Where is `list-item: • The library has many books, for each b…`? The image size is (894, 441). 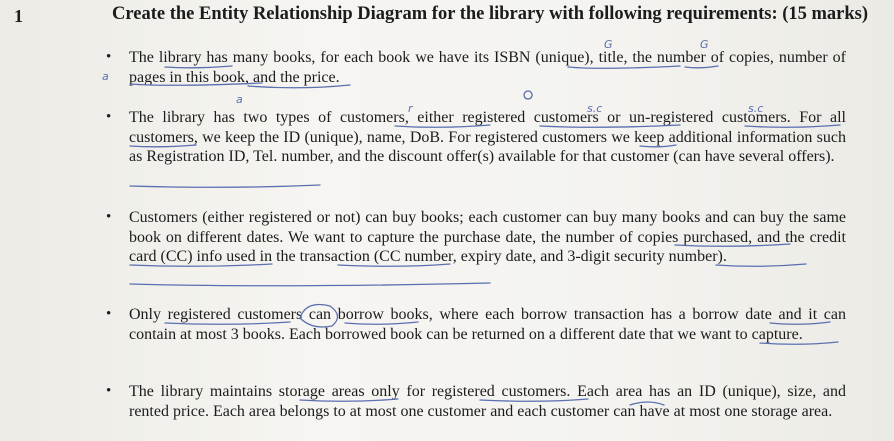 list-item: • The library has many books, for each b… is located at coordinates (476, 67).